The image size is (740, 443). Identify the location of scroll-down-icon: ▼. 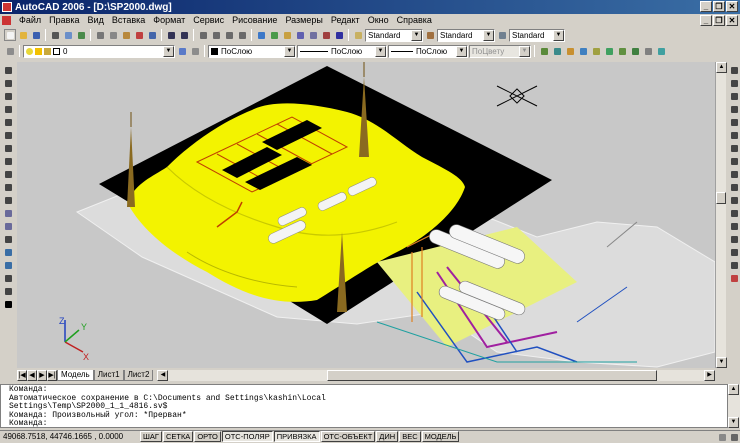
(733, 422).